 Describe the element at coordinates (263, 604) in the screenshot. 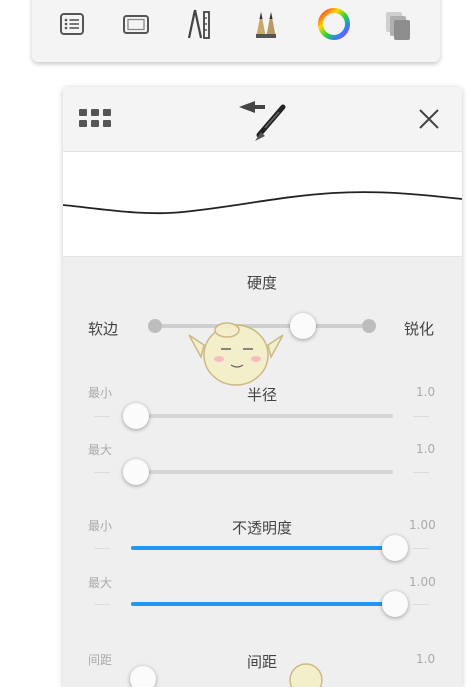

I see `opacity-max-track` at that location.